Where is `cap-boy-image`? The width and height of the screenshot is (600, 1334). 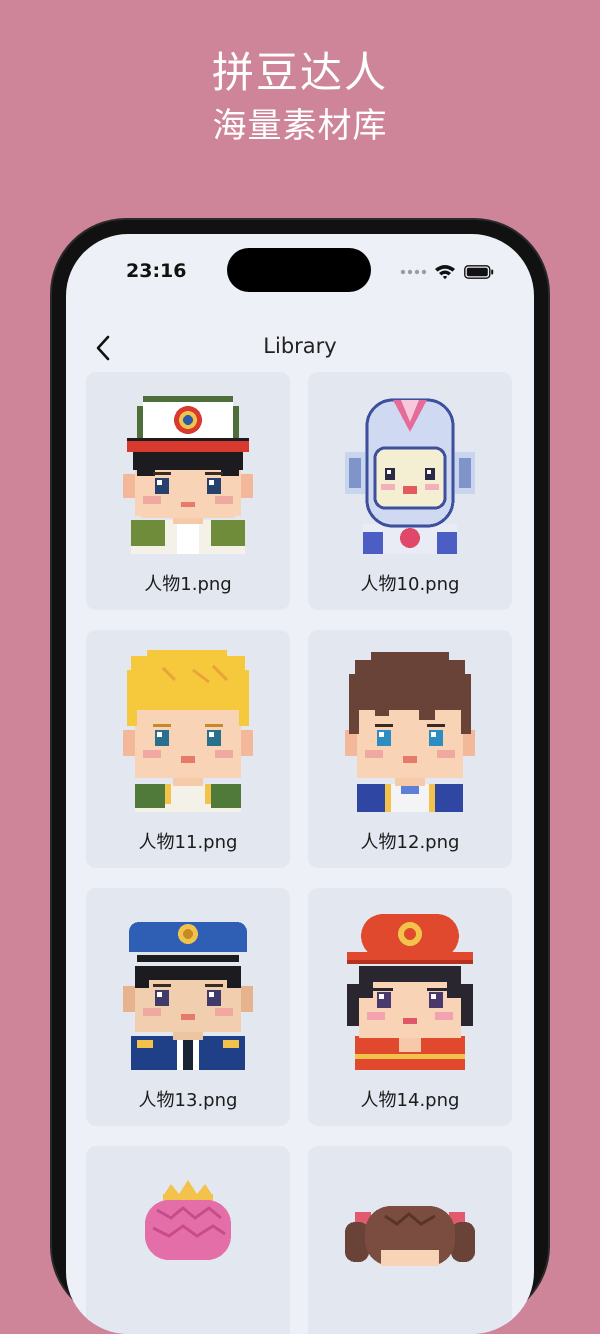
cap-boy-image is located at coordinates (188, 475).